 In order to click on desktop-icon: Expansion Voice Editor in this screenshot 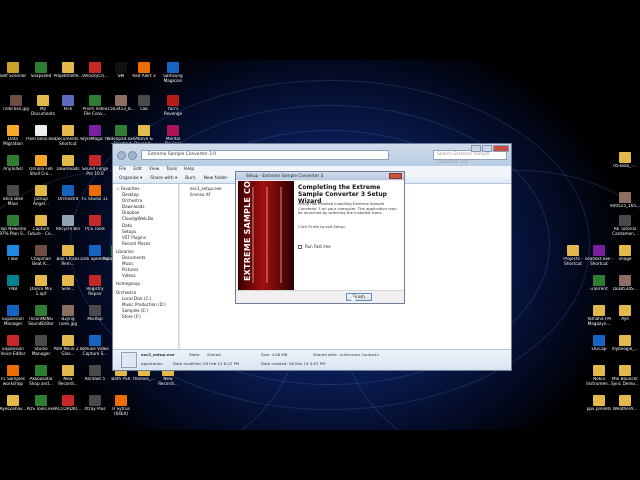, I will do `click(13, 348)`.